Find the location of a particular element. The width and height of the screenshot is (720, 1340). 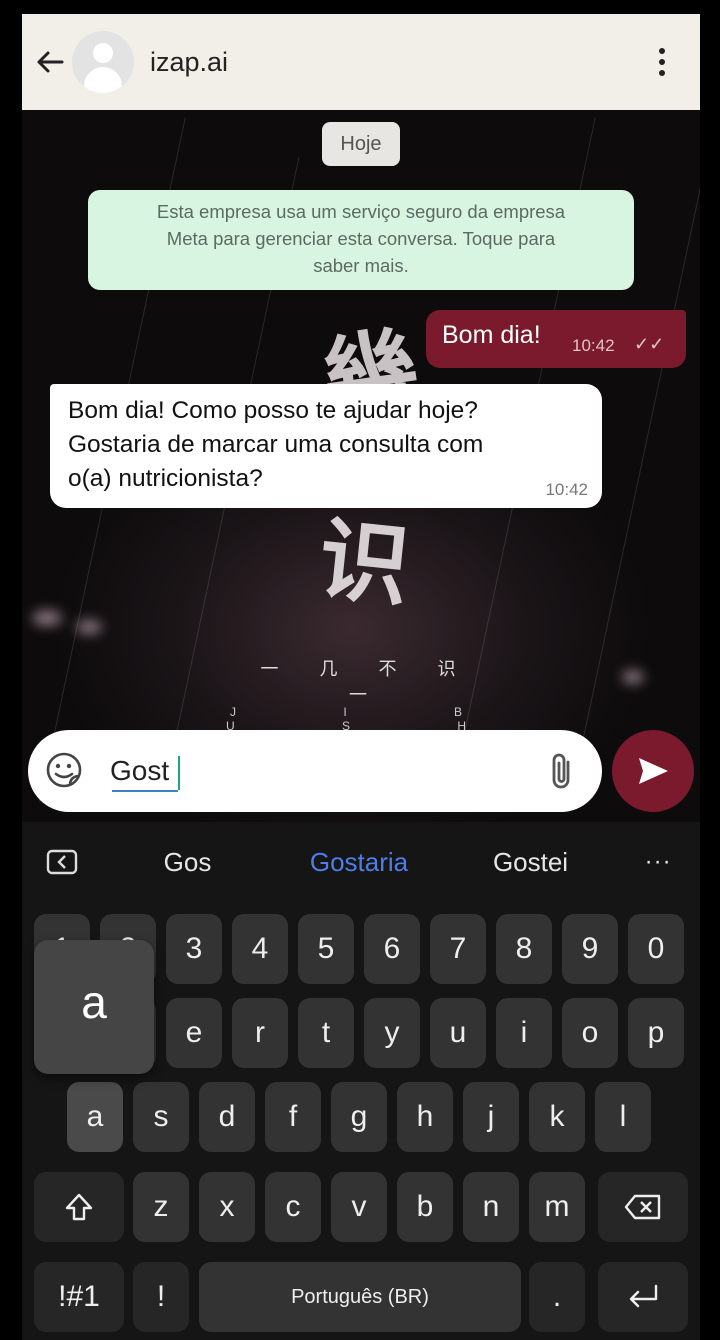

chat-header: izap.ai is located at coordinates (361, 62).